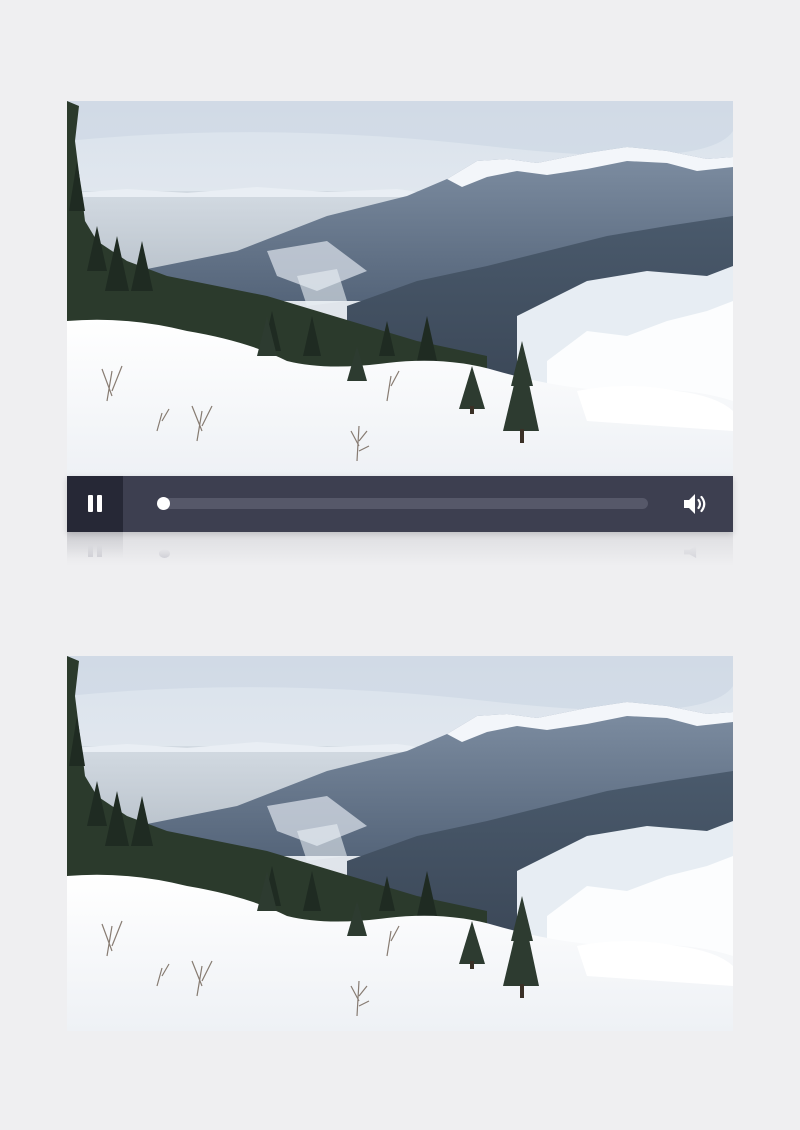 The image size is (800, 1130). I want to click on sound-wave-small, so click(699, 504).